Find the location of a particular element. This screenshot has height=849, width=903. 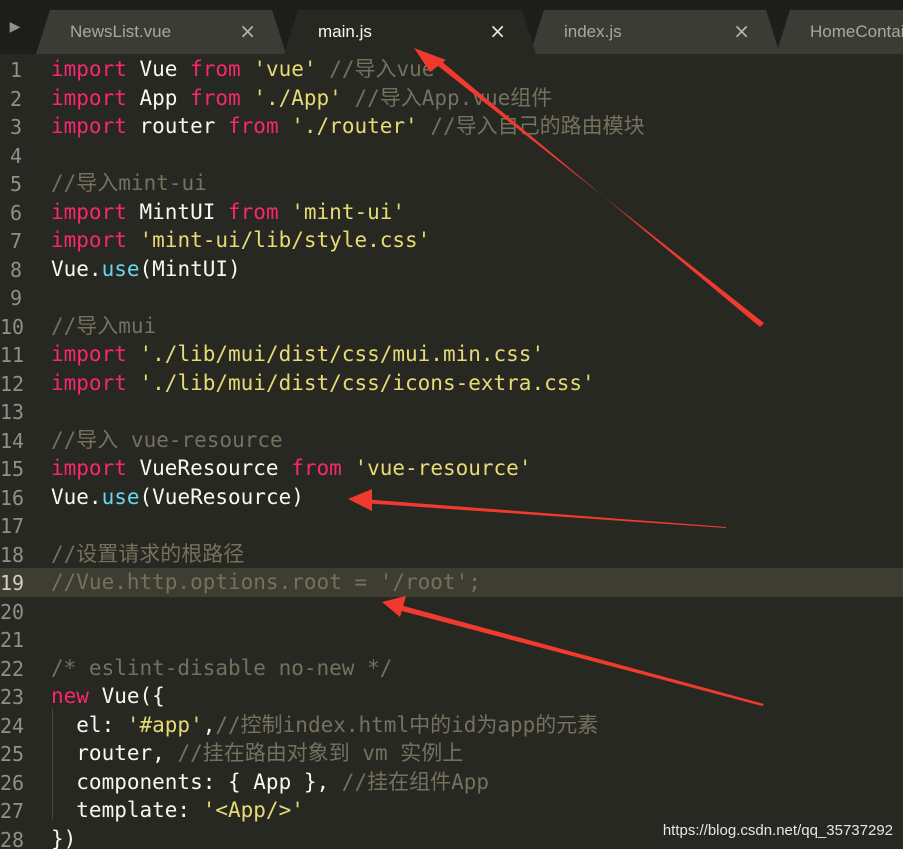

code-line: 6 import MintUI from 'mint-ui' is located at coordinates (451, 212).